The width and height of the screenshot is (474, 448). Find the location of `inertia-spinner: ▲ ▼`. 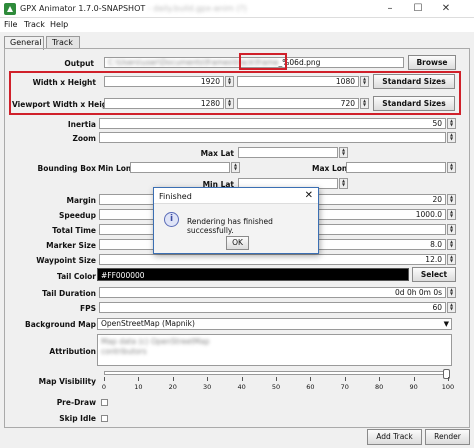

inertia-spinner: ▲ ▼ is located at coordinates (451, 123).